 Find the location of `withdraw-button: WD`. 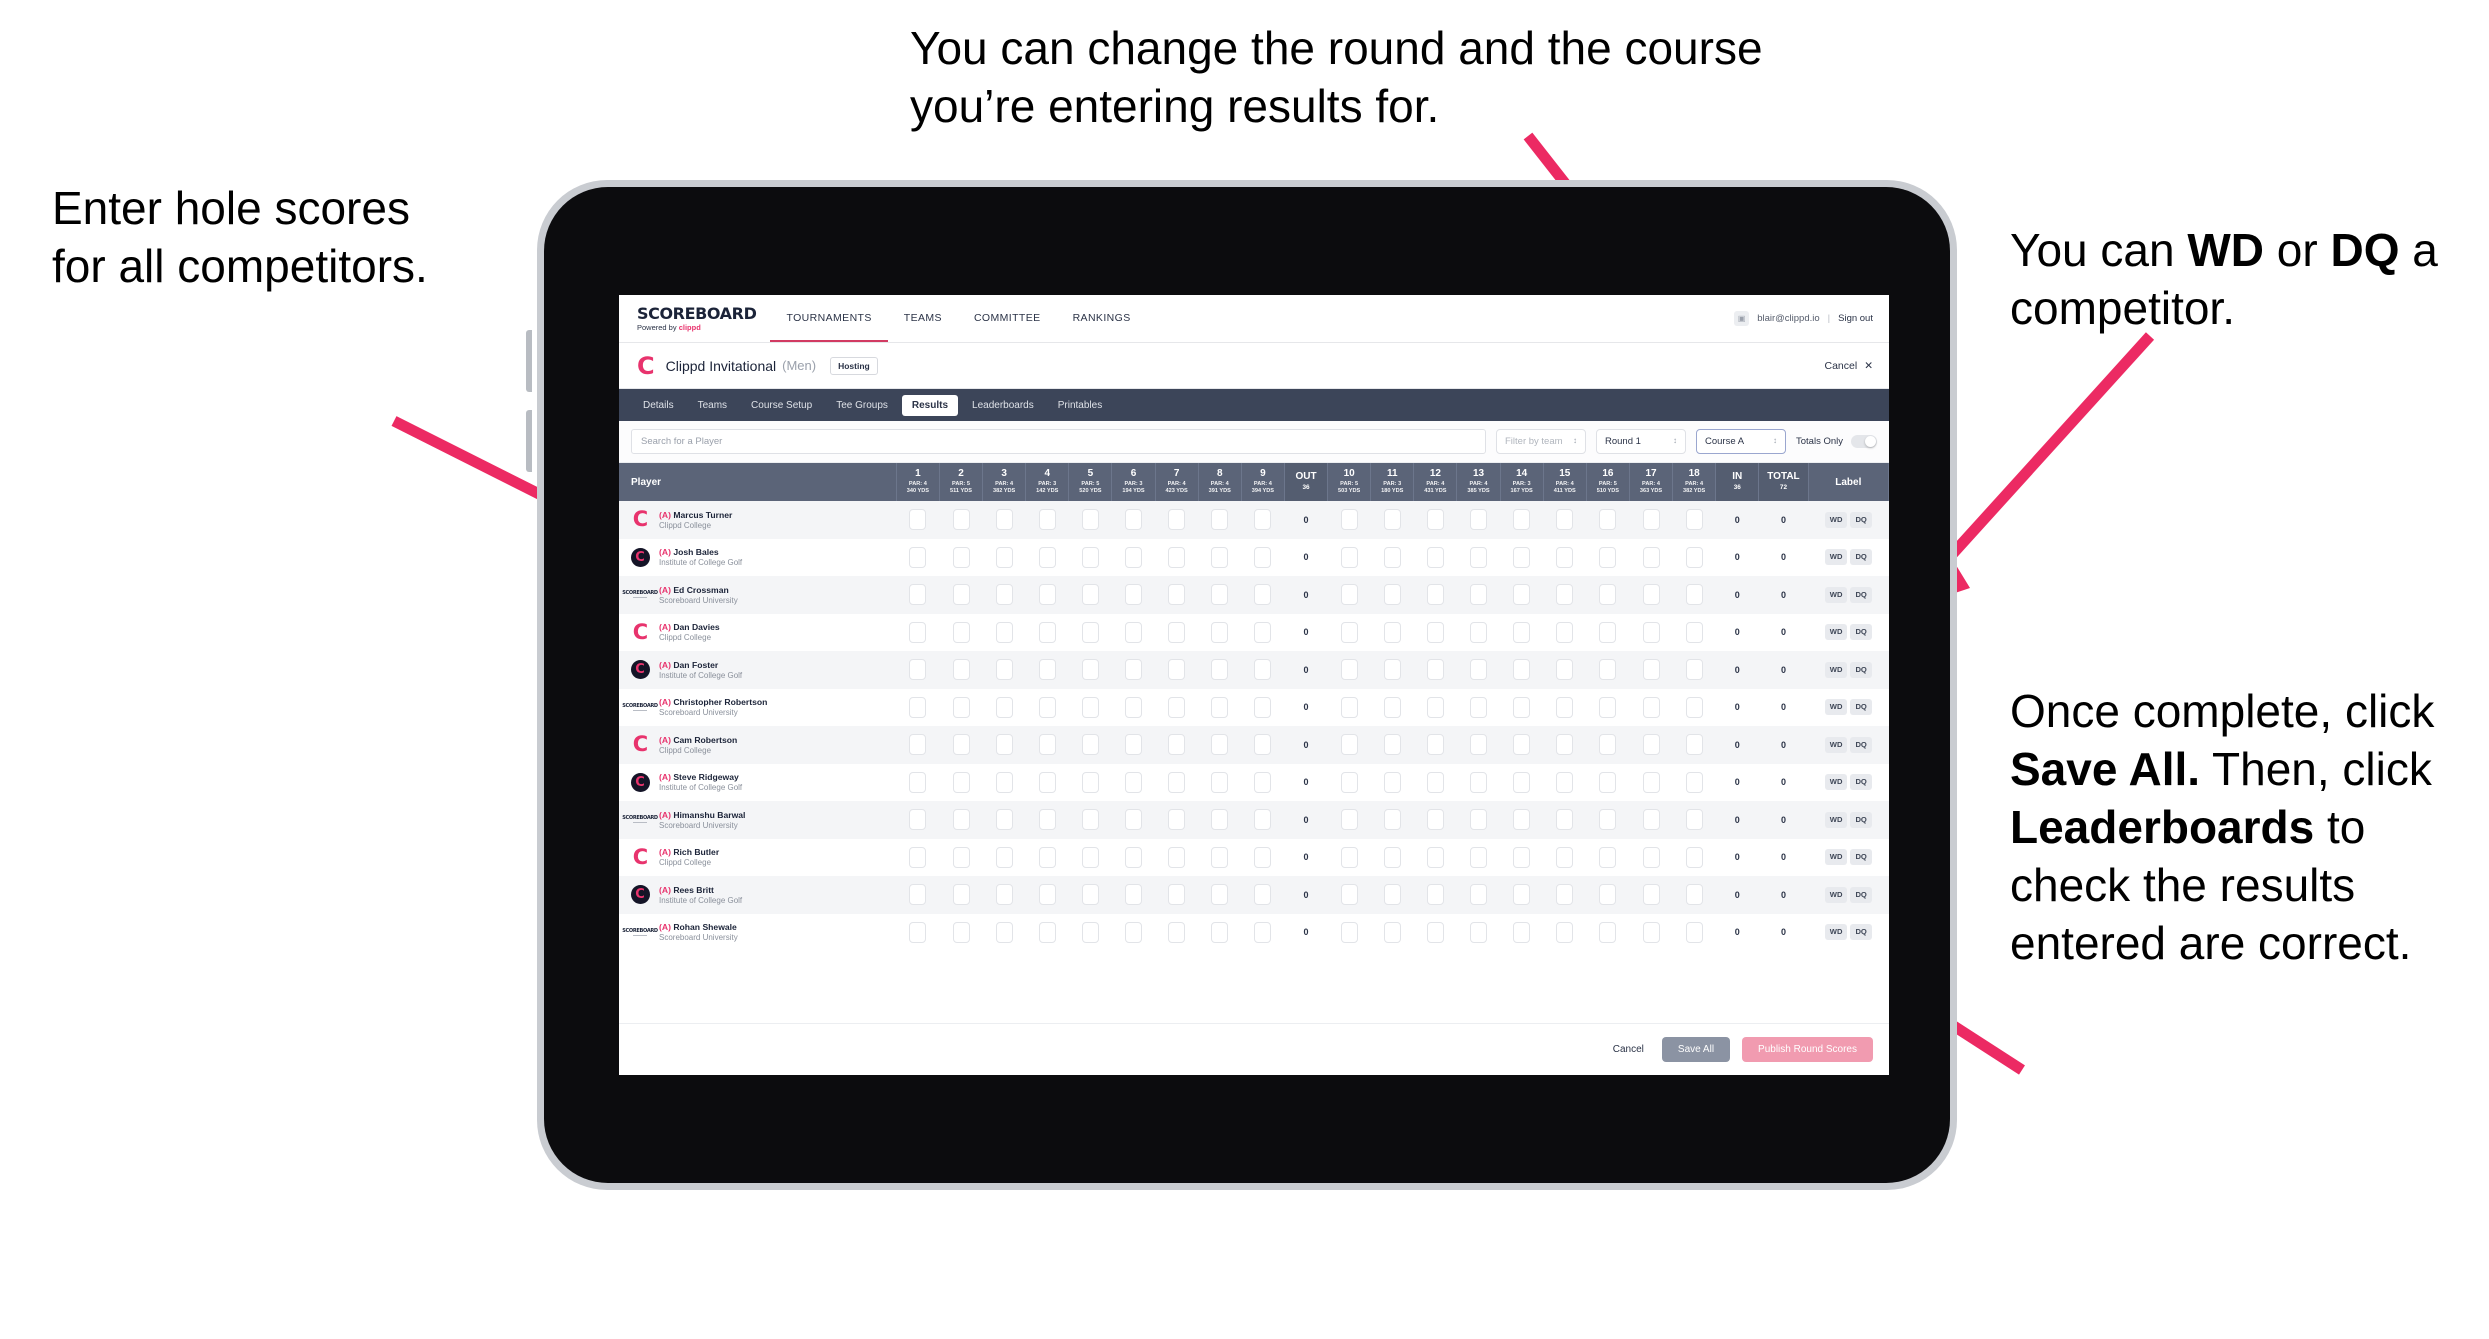

withdraw-button: WD is located at coordinates (1836, 669).